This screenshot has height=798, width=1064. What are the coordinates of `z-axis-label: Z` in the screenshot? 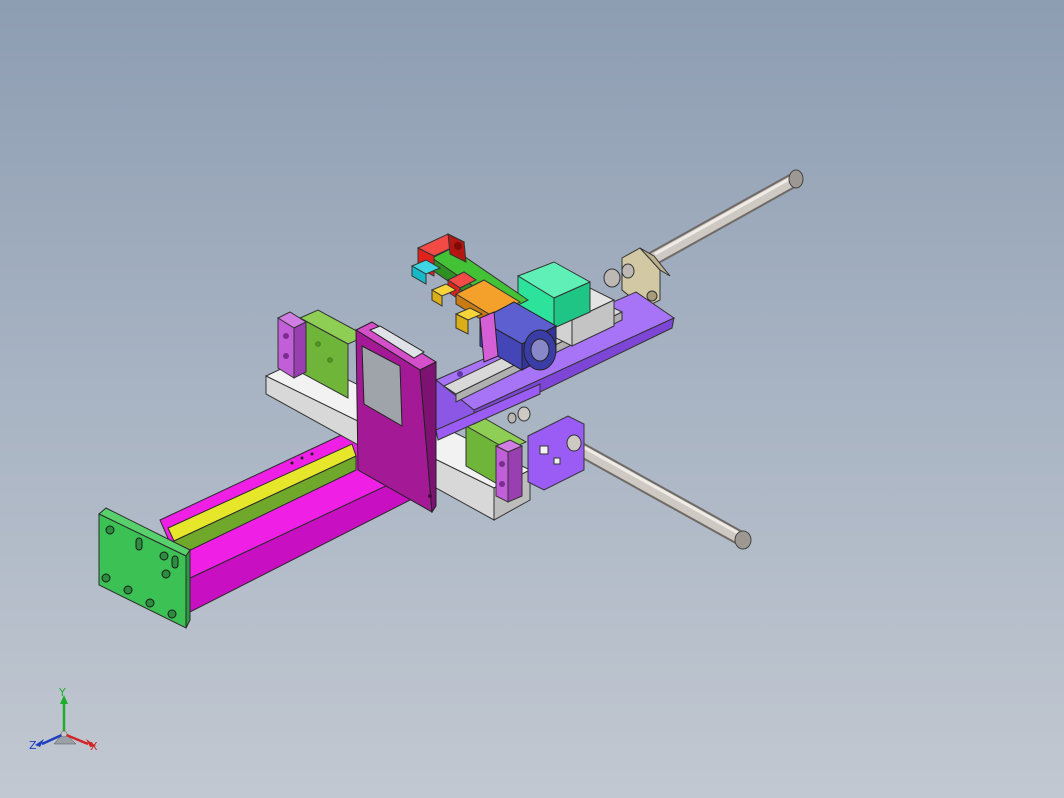 It's located at (33, 745).